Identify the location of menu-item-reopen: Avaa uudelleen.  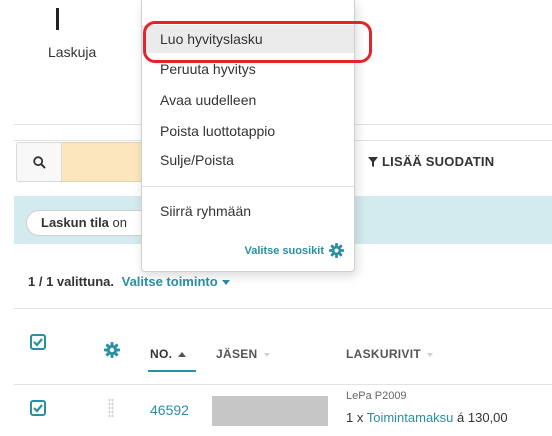
(248, 100).